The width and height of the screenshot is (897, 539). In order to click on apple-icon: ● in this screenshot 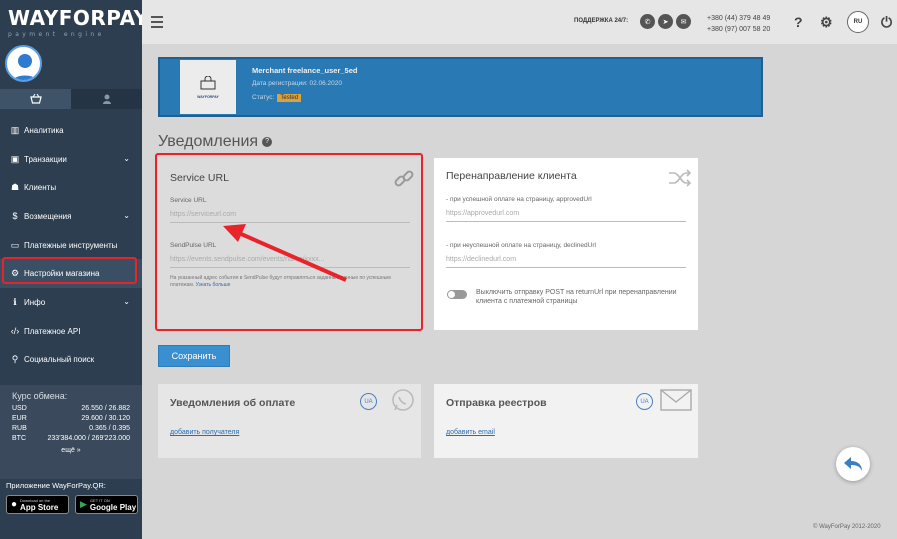, I will do `click(14, 504)`.